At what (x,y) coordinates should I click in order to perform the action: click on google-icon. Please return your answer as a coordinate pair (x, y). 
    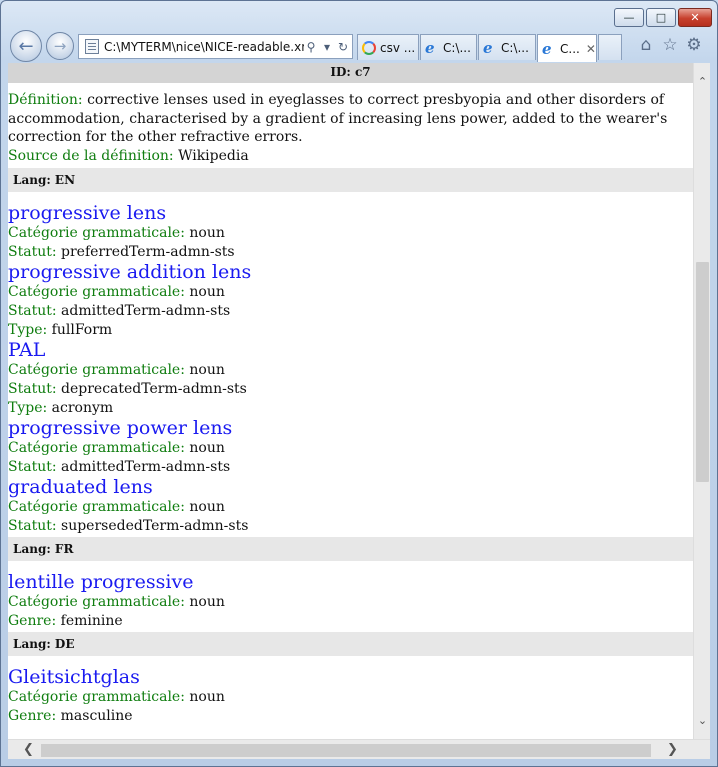
    Looking at the image, I should click on (369, 47).